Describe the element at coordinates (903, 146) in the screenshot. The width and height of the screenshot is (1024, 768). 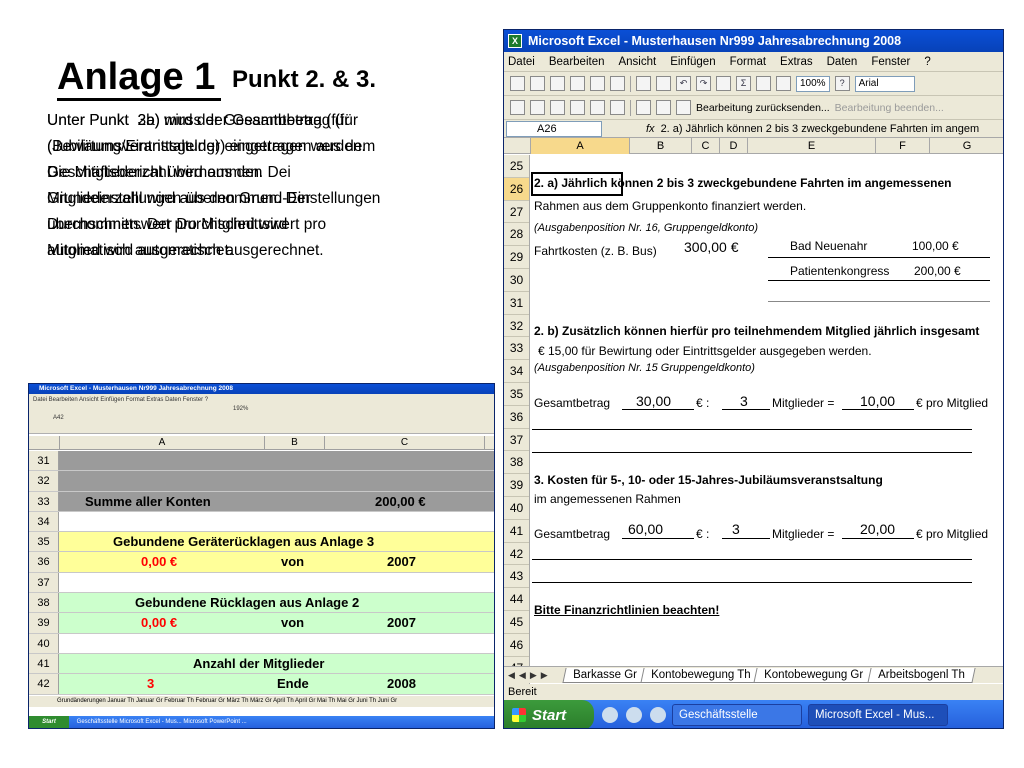
I see `column-header-f: F` at that location.